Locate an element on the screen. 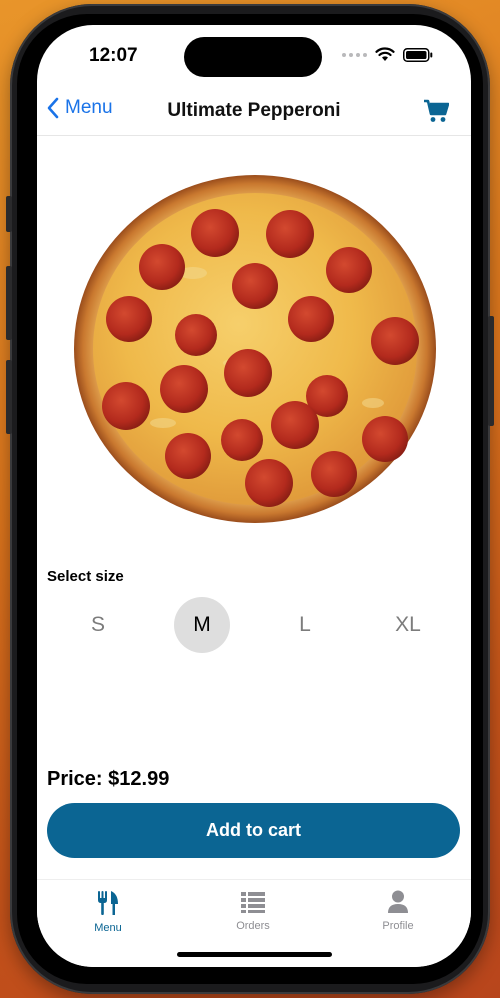 This screenshot has height=998, width=500. tab-menu-label: Menu is located at coordinates (108, 928).